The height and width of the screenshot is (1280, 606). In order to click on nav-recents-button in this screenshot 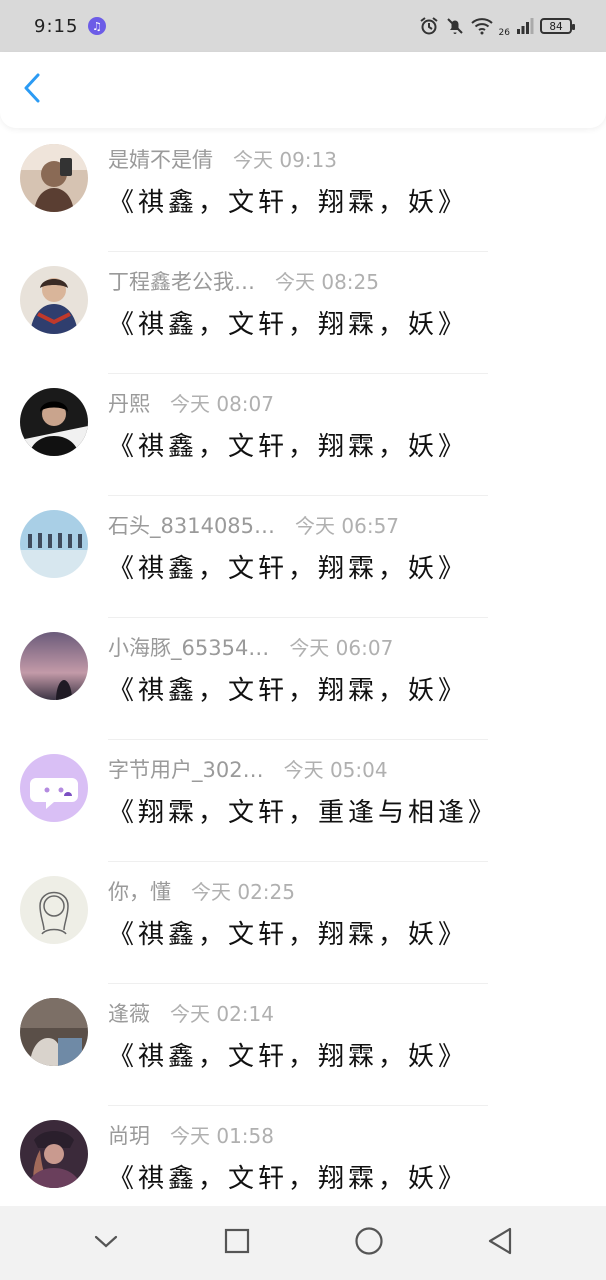, I will do `click(237, 1243)`.